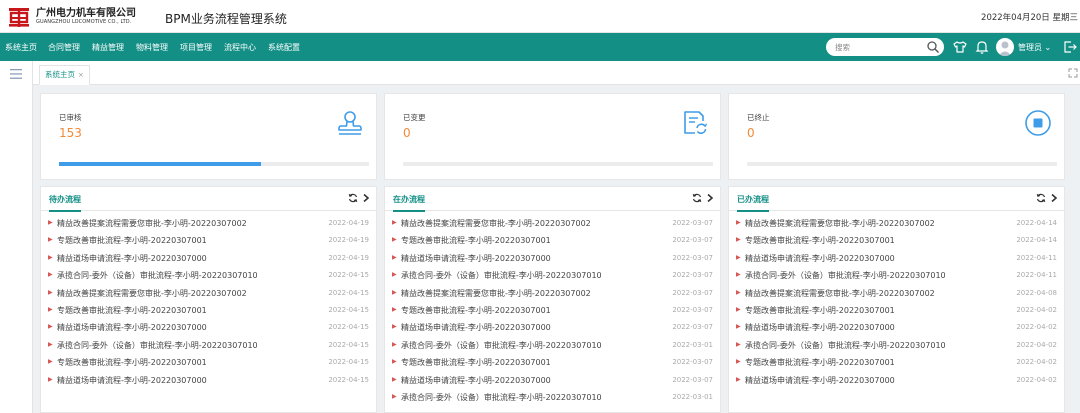  What do you see at coordinates (1005, 47) in the screenshot?
I see `avatar` at bounding box center [1005, 47].